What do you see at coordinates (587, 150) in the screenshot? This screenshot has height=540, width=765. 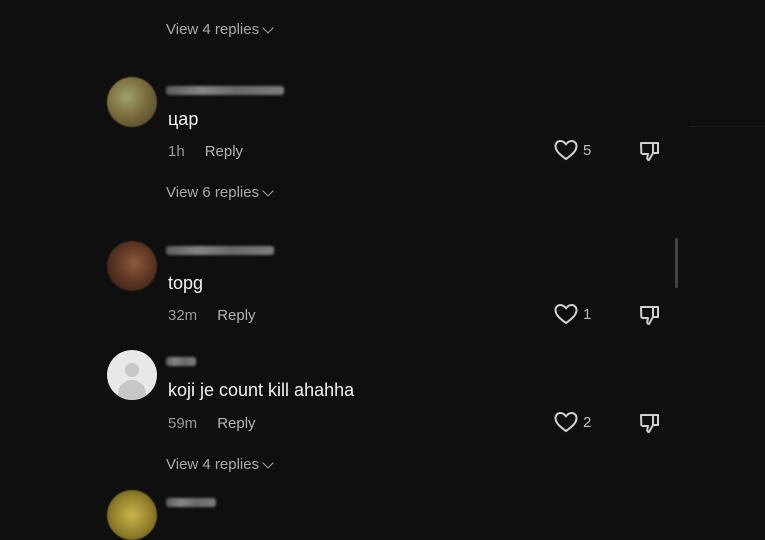 I see `like-count: 5` at bounding box center [587, 150].